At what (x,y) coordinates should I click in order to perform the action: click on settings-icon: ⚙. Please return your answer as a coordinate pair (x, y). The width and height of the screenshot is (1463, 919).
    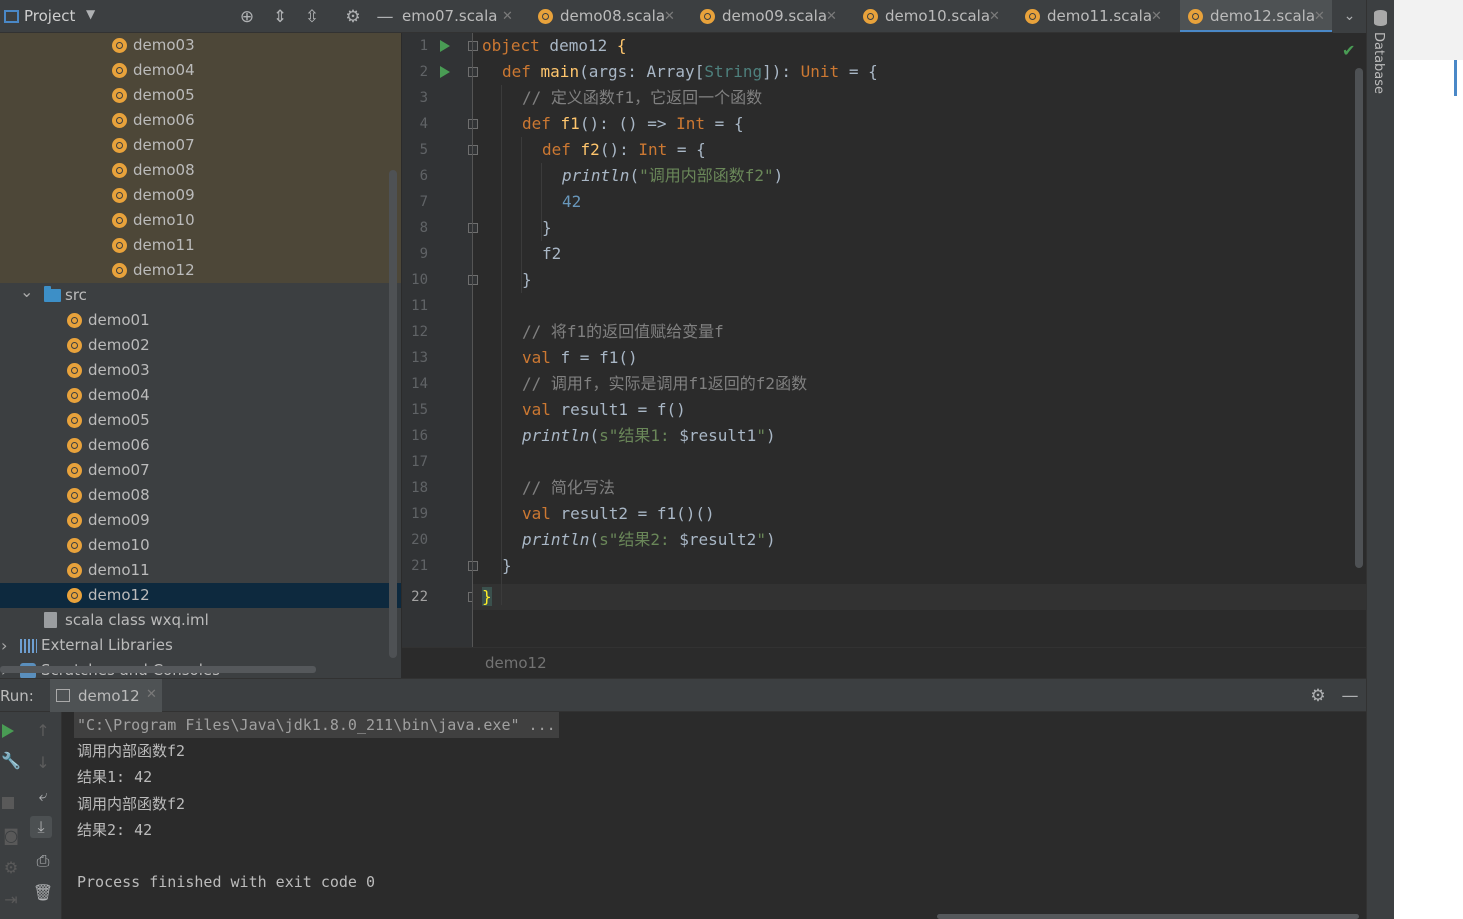
    Looking at the image, I should click on (11, 868).